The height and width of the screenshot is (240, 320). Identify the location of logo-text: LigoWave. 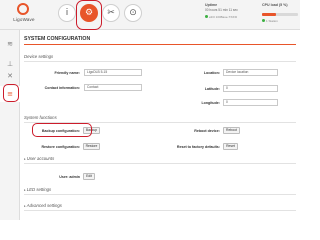
(24, 19).